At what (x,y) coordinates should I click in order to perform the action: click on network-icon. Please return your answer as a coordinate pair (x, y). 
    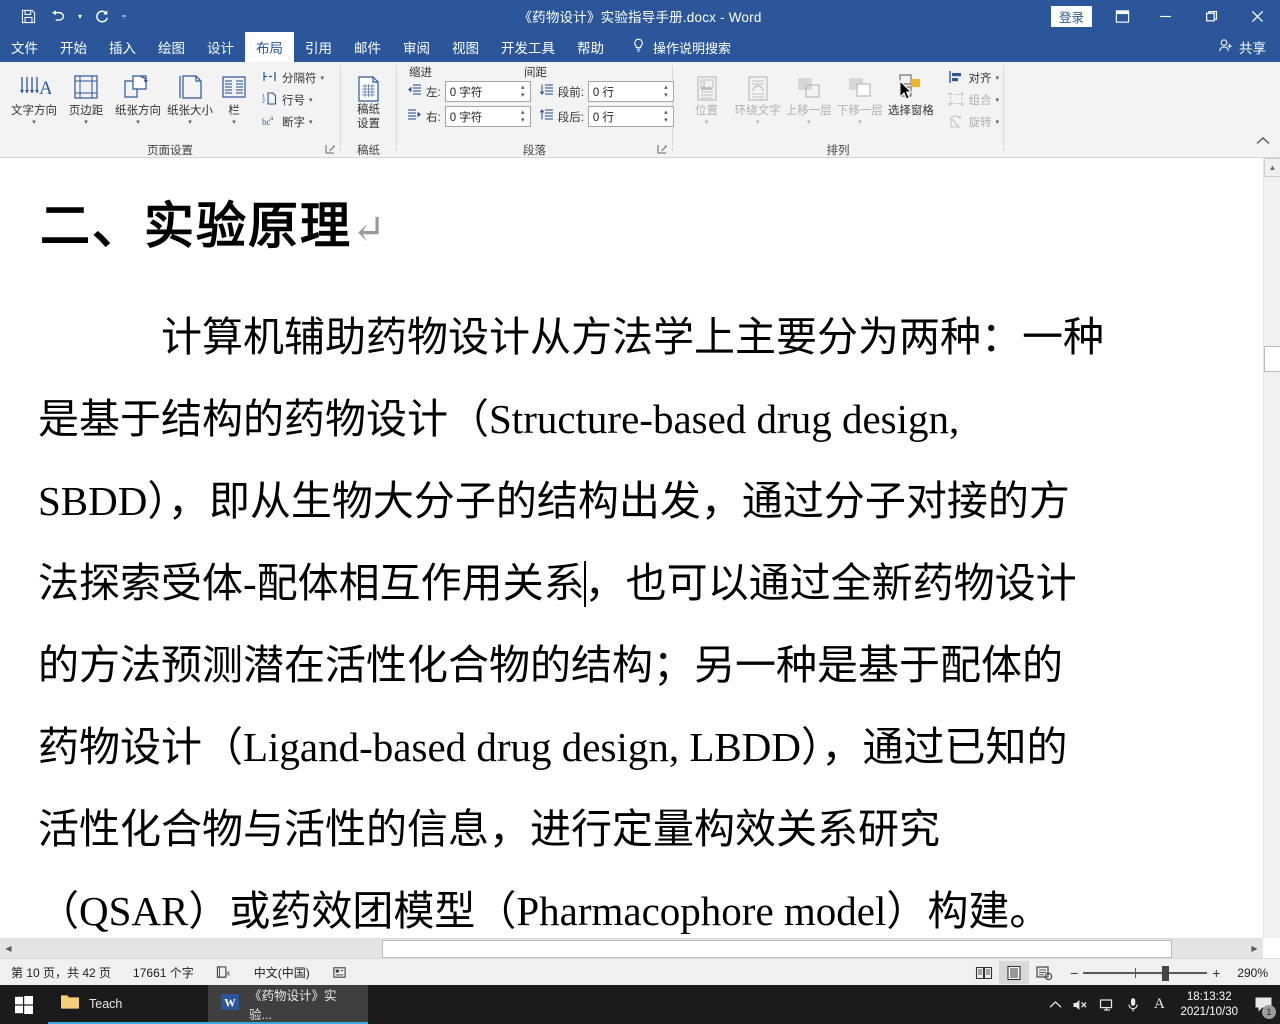
    Looking at the image, I should click on (1107, 1004).